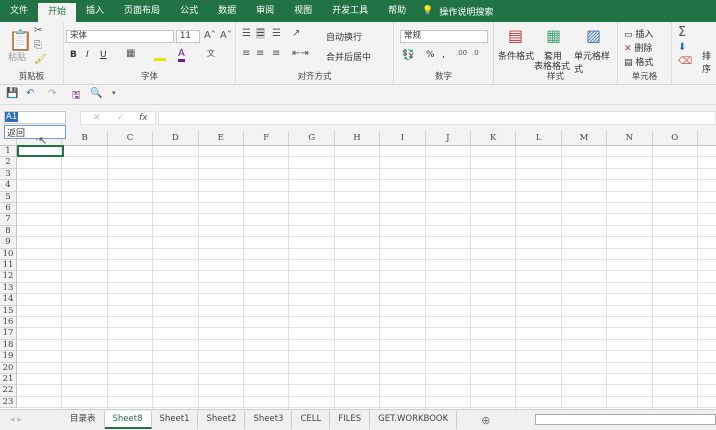 This screenshot has height=430, width=716. I want to click on ribbon-tab: 数据, so click(227, 11).